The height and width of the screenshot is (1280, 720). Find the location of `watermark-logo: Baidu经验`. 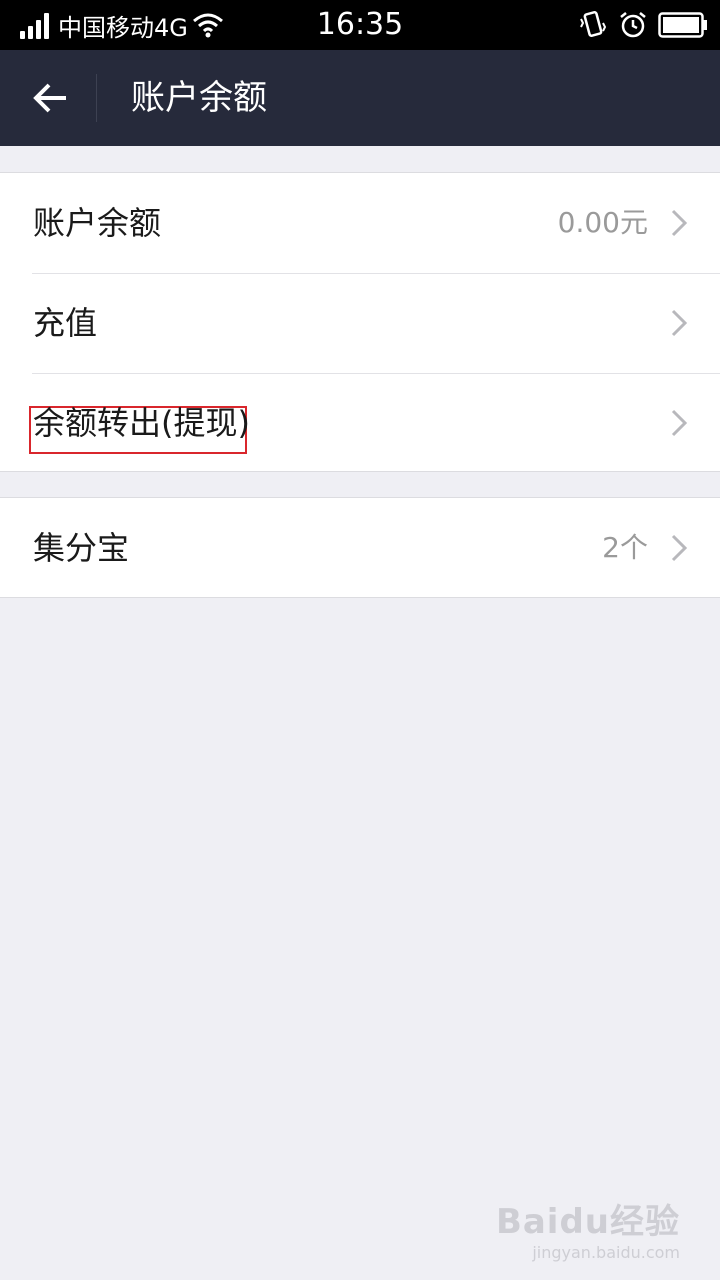

watermark-logo: Baidu经验 is located at coordinates (587, 1222).